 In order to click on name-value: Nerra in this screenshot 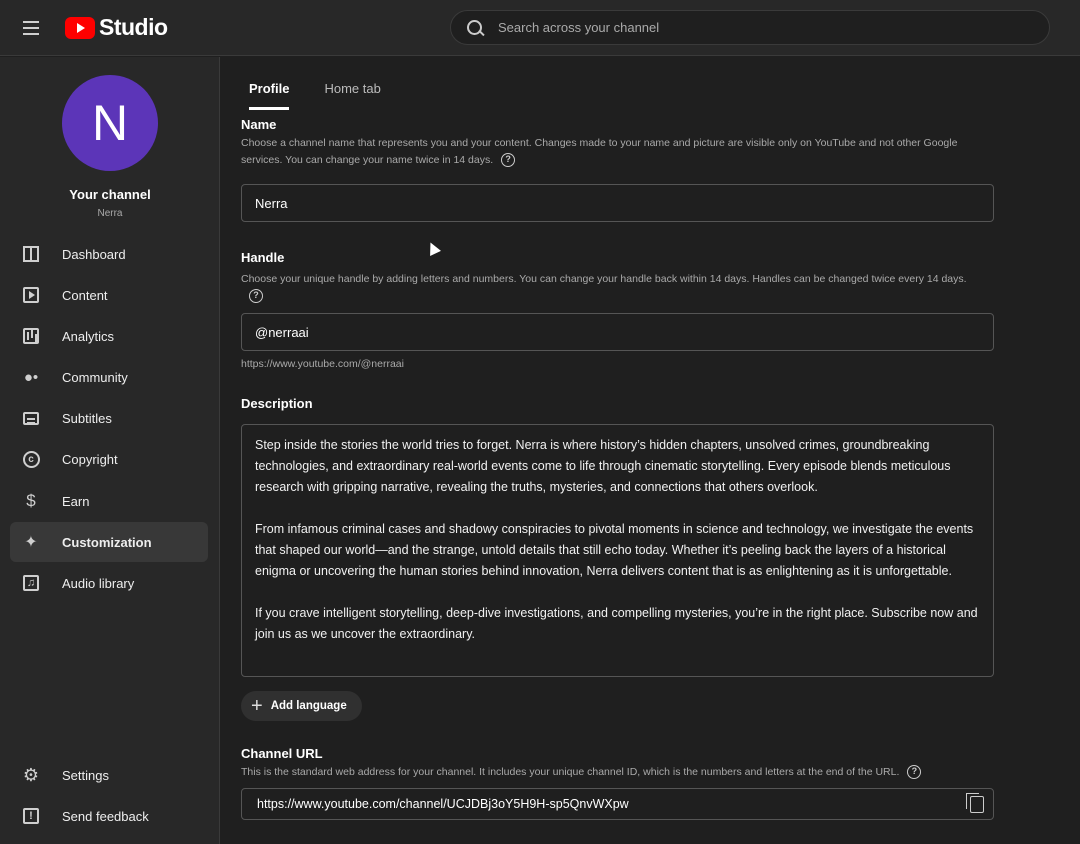, I will do `click(271, 203)`.